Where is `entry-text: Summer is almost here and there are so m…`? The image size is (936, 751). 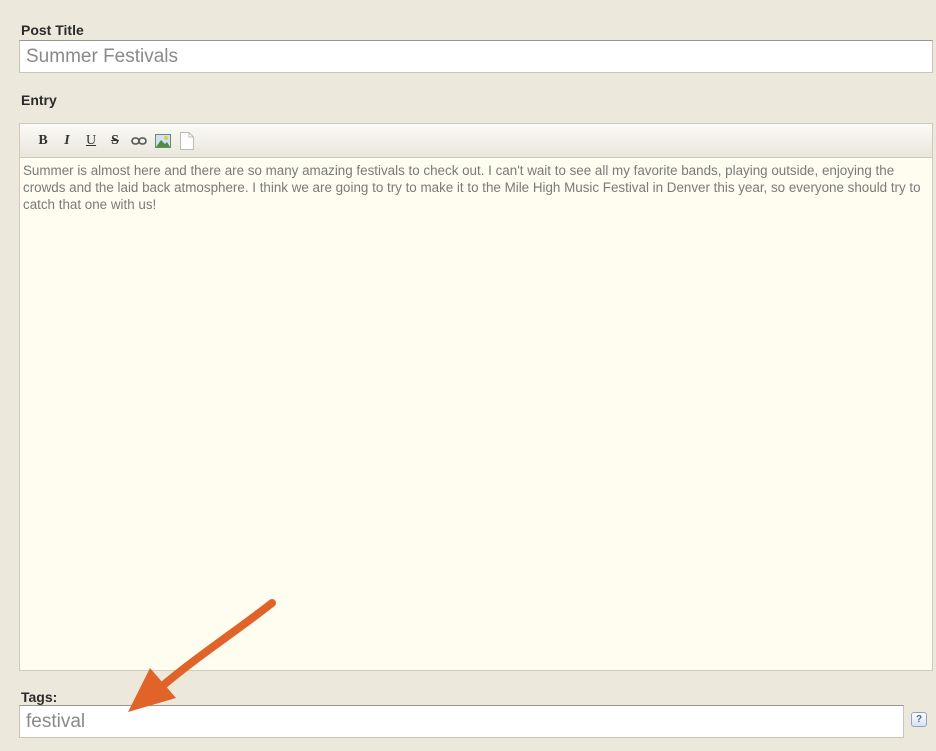
entry-text: Summer is almost here and there are so m… is located at coordinates (476, 187).